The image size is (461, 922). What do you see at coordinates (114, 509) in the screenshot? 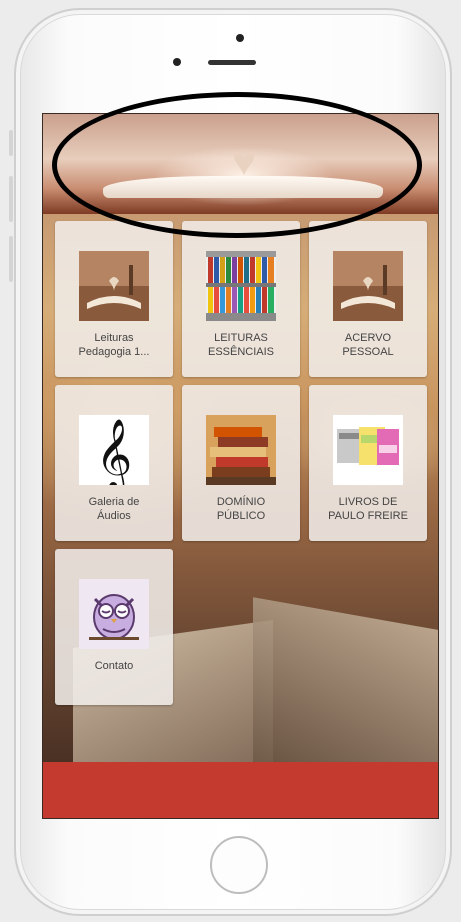
I see `tile-label: Galeria de Áudios` at bounding box center [114, 509].